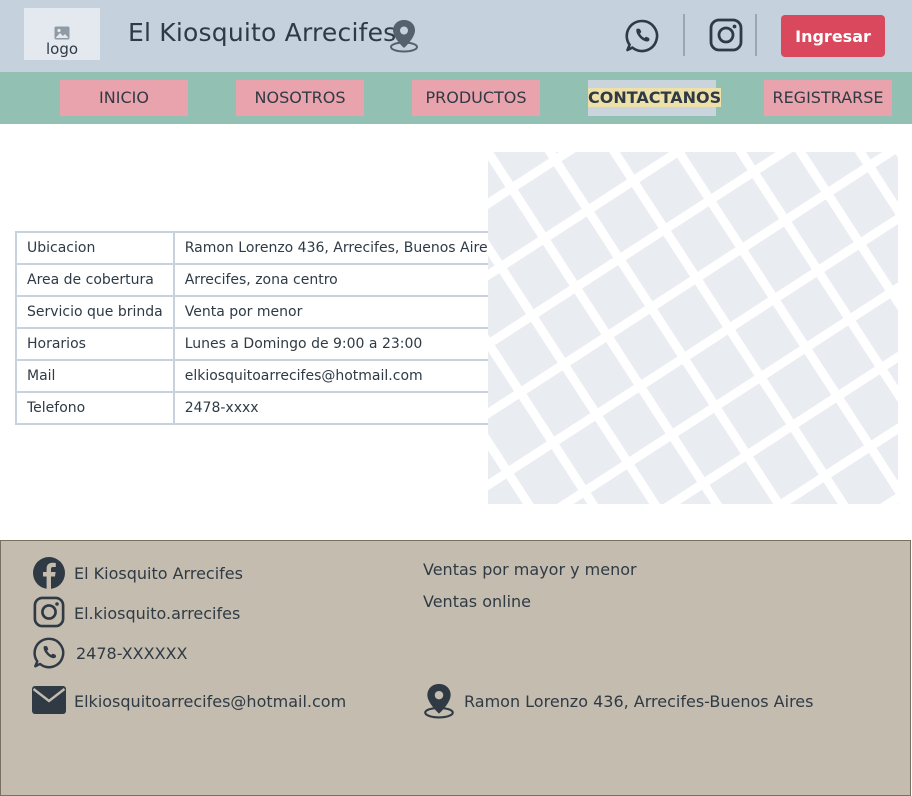 The height and width of the screenshot is (796, 912). What do you see at coordinates (95, 408) in the screenshot?
I see `row-label: Telefono` at bounding box center [95, 408].